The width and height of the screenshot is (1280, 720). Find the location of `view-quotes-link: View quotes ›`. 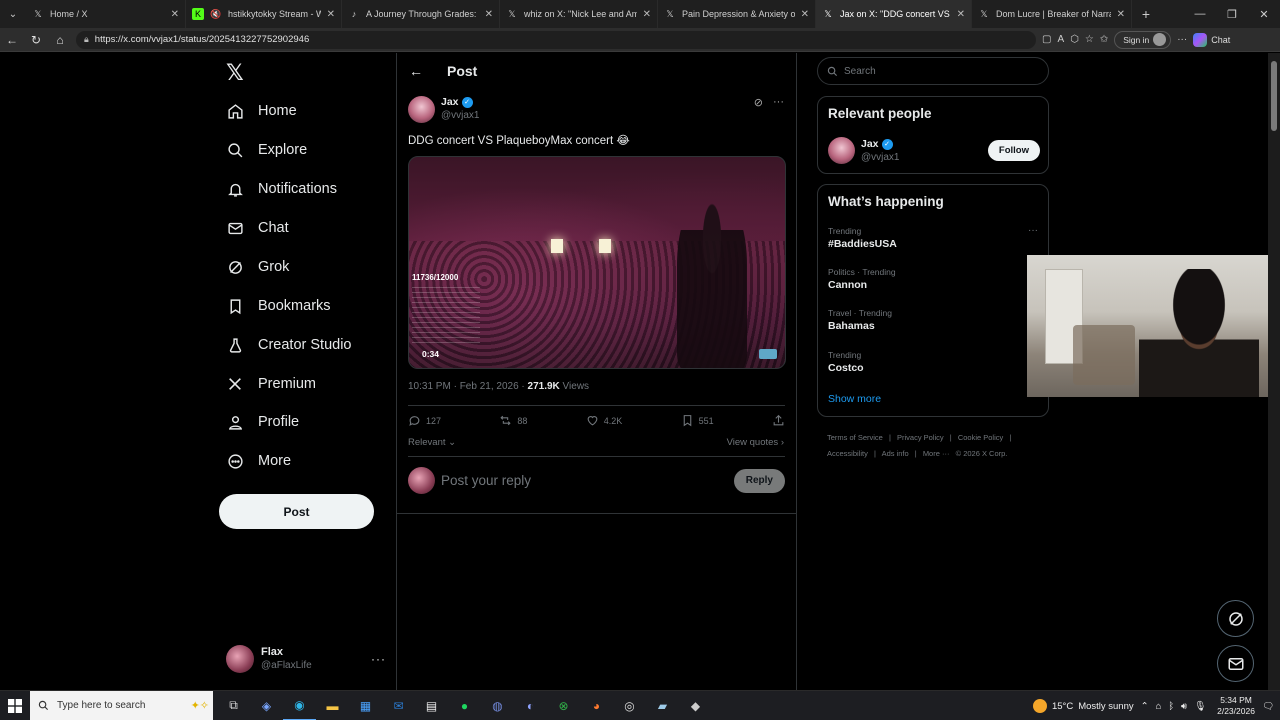

view-quotes-link: View quotes › is located at coordinates (755, 442).